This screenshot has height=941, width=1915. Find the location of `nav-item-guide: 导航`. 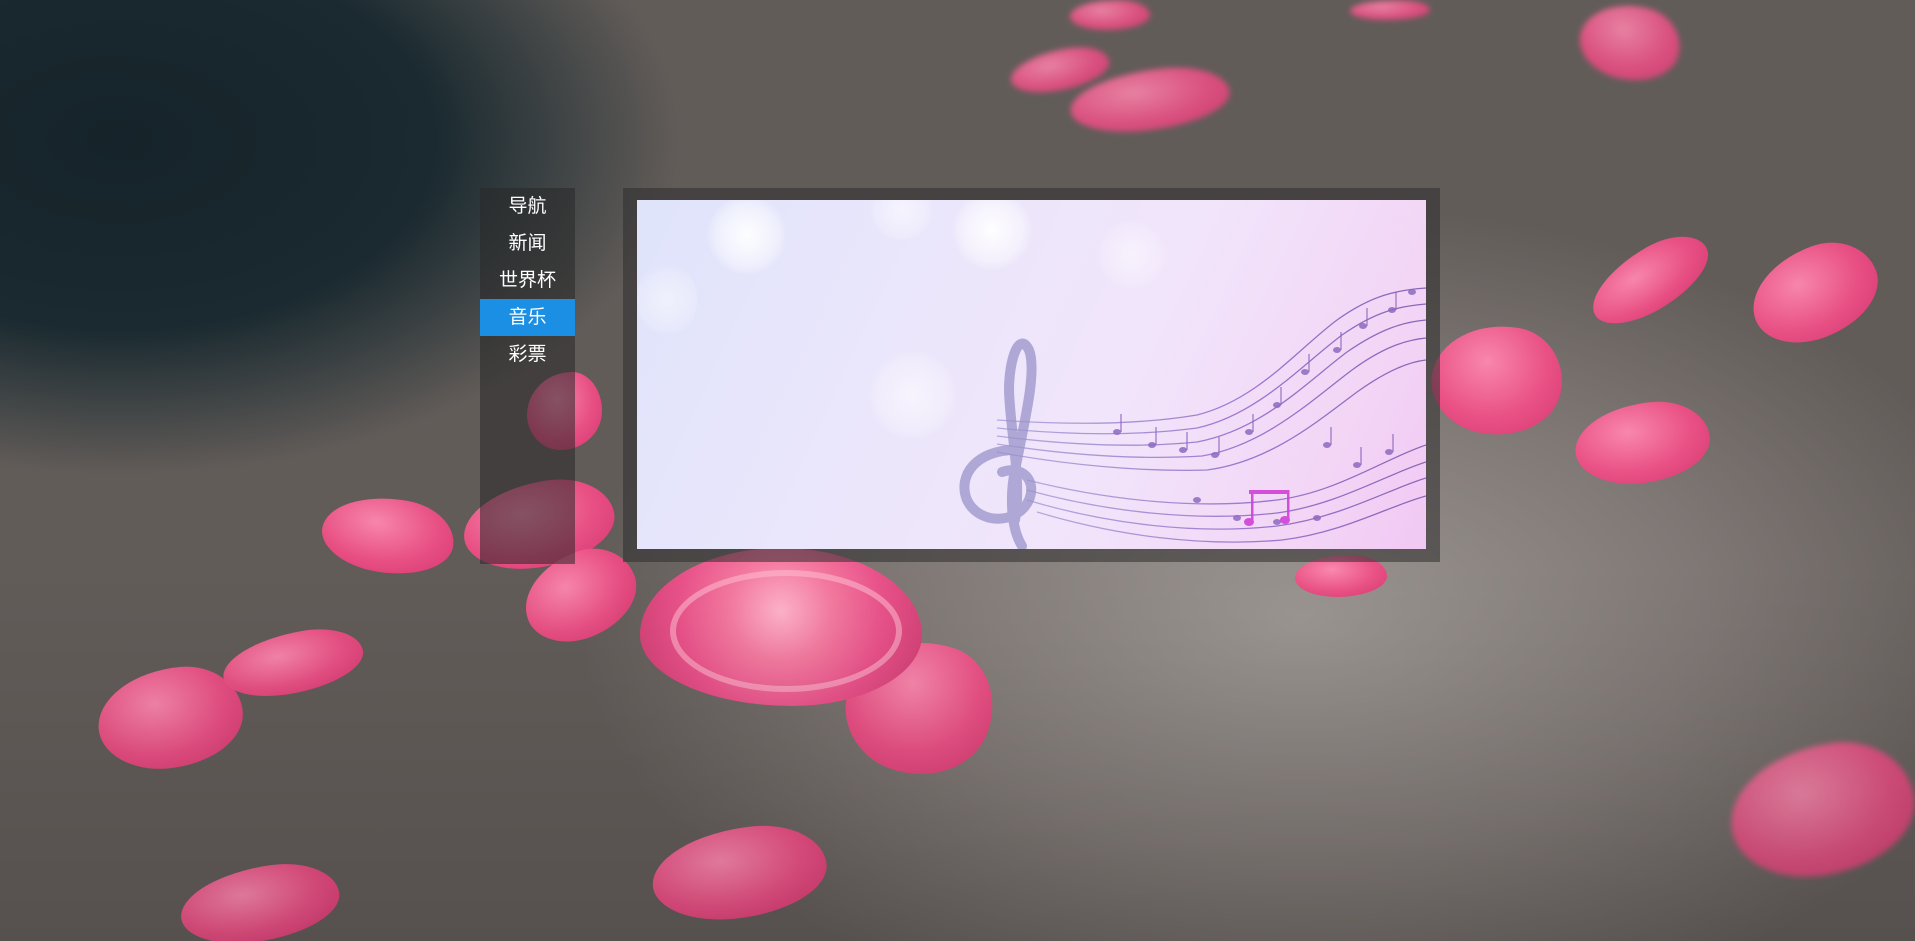

nav-item-guide: 导航 is located at coordinates (527, 206).